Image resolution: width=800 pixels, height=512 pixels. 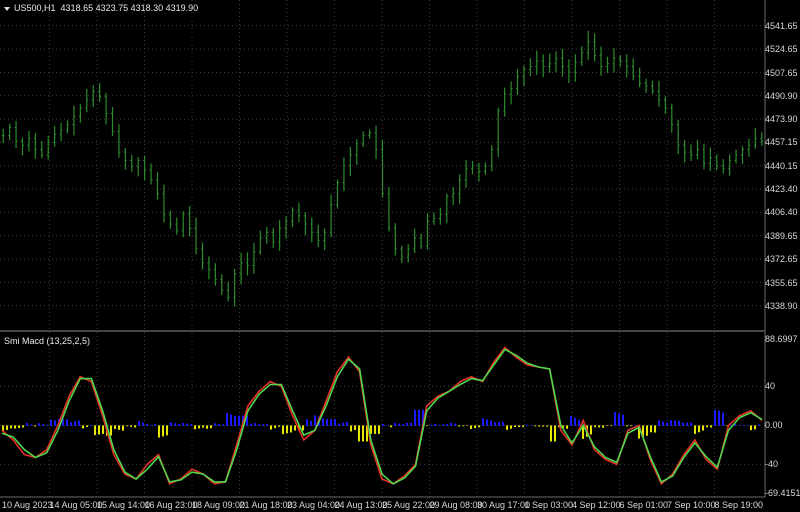 What do you see at coordinates (35, 8) in the screenshot?
I see `symbol-timeframe: US500,H1` at bounding box center [35, 8].